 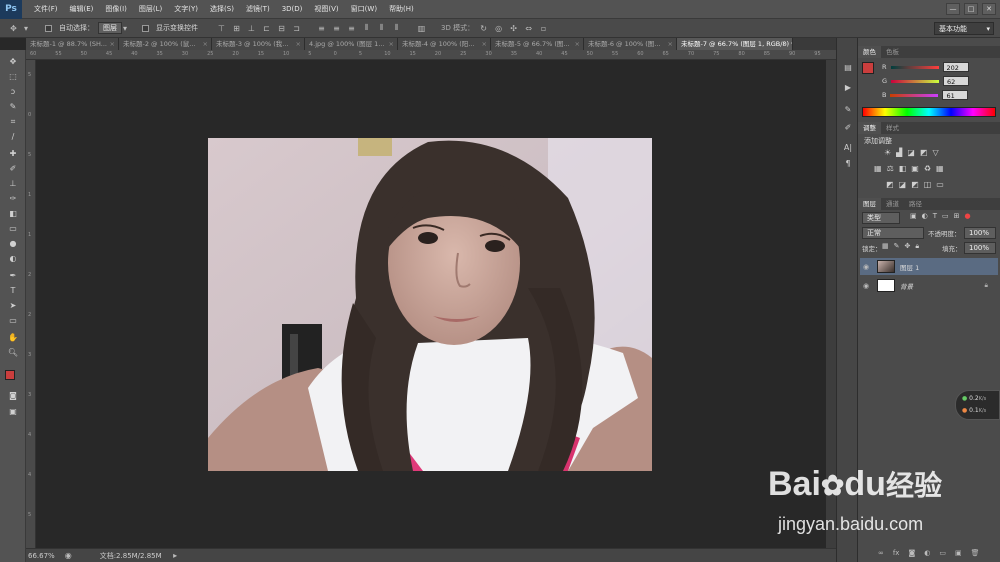 What do you see at coordinates (165, 44) in the screenshot?
I see `tab-document-2: 未标题-2 @ 100% (鼠... ×` at bounding box center [165, 44].